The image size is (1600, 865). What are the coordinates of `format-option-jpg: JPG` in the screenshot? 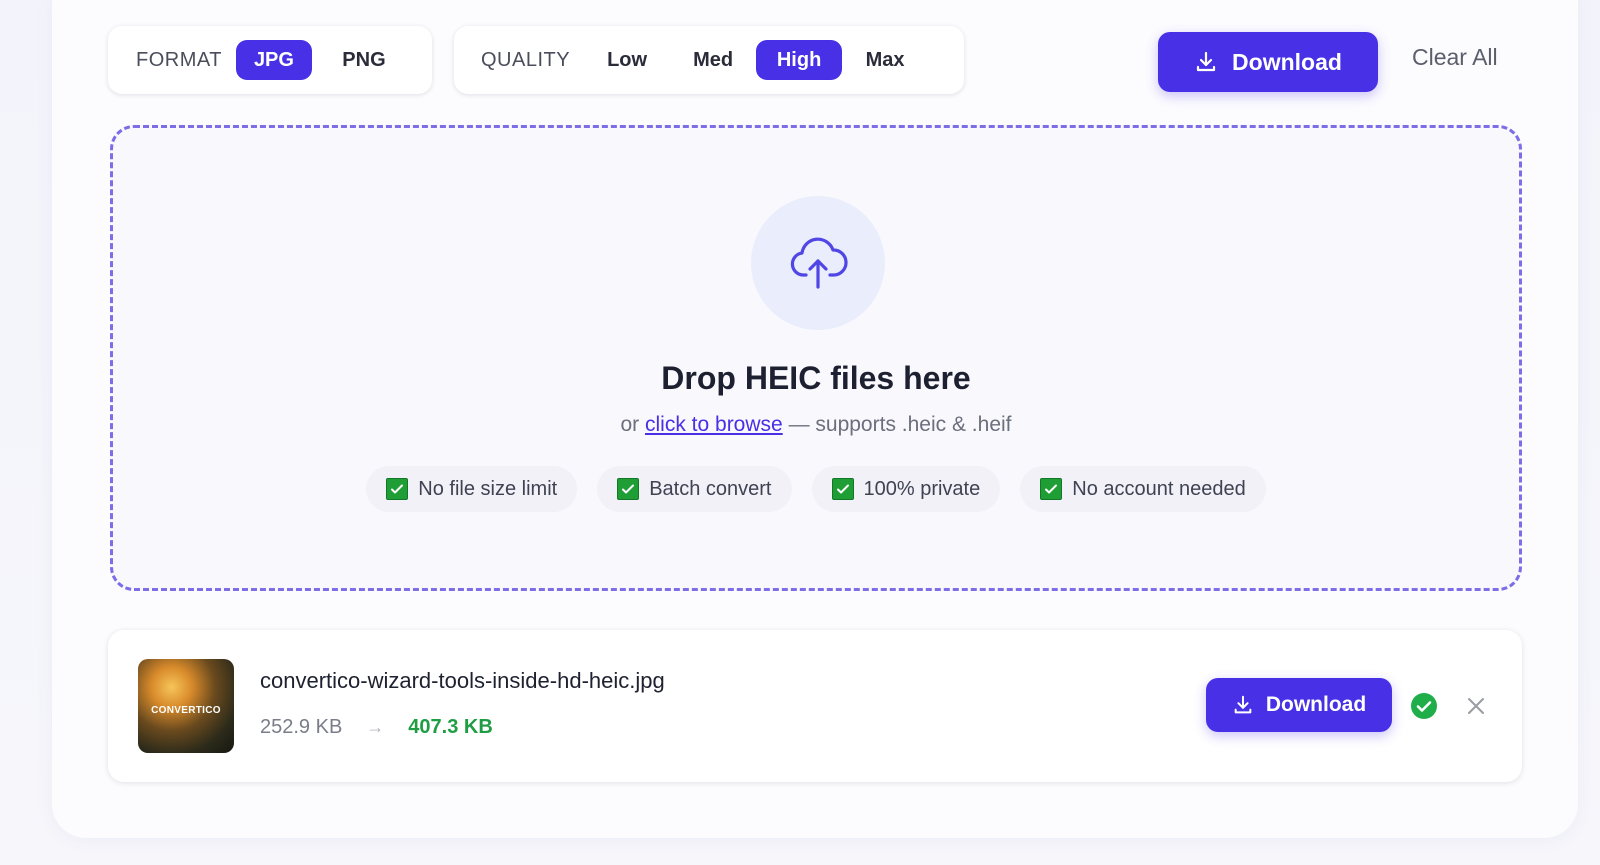 It's located at (273, 60).